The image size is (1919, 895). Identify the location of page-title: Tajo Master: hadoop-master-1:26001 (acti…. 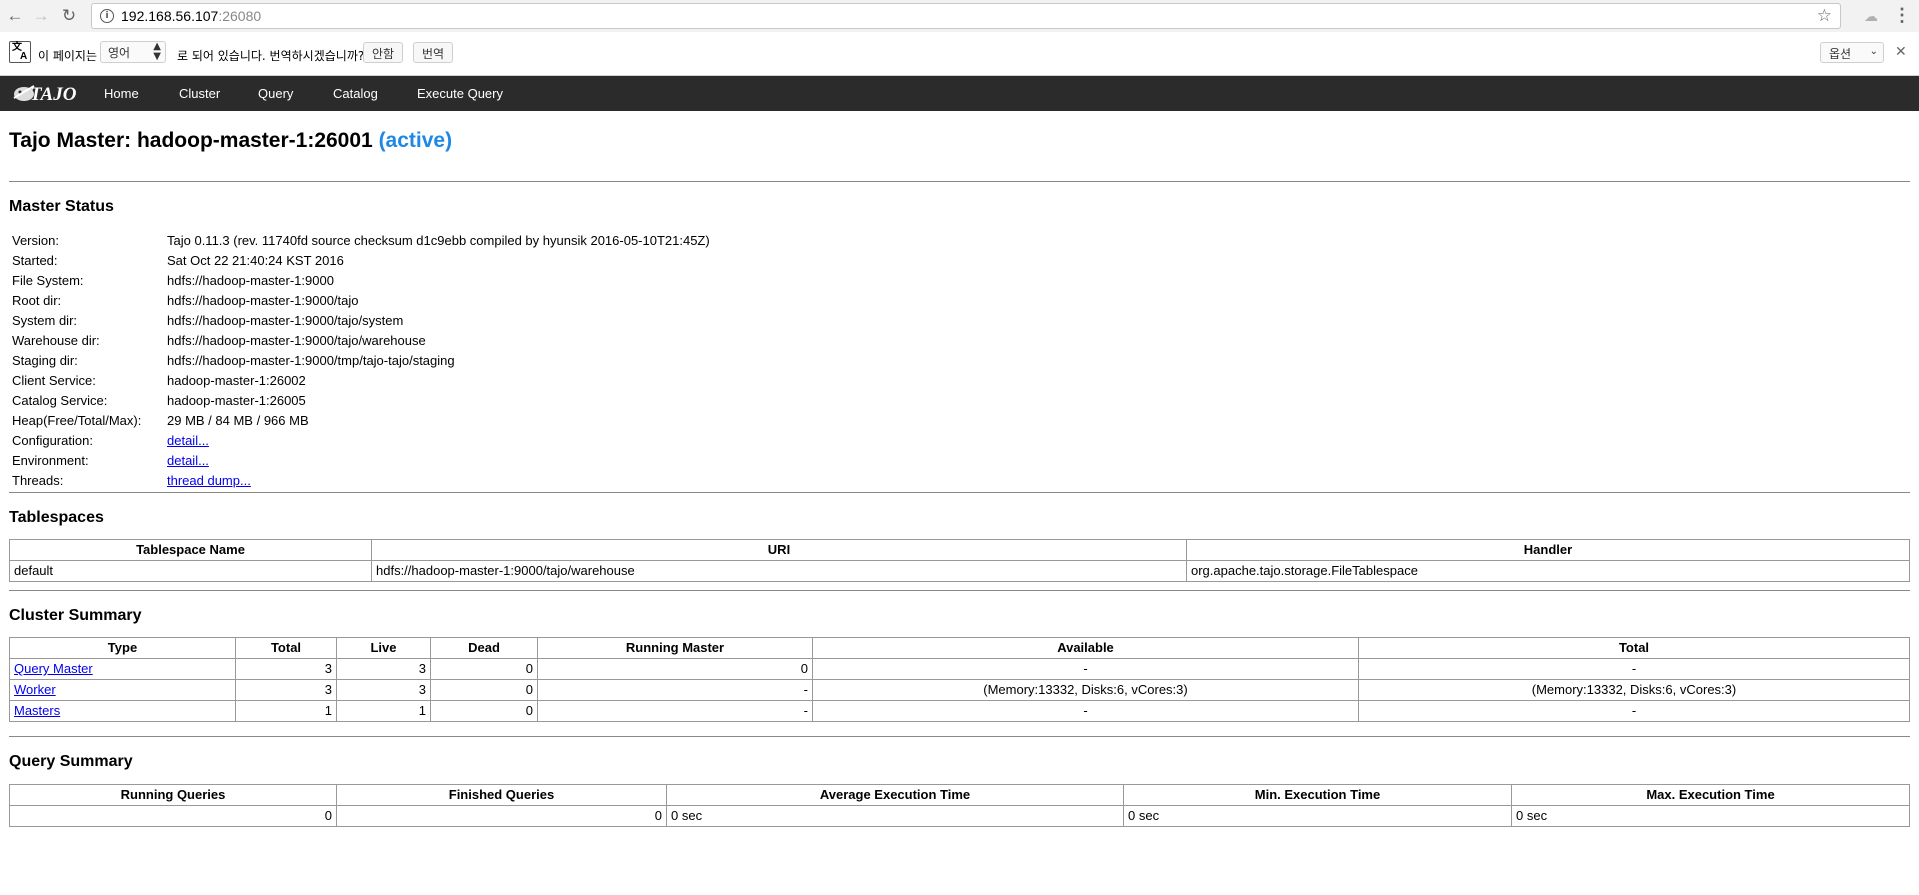
(959, 141).